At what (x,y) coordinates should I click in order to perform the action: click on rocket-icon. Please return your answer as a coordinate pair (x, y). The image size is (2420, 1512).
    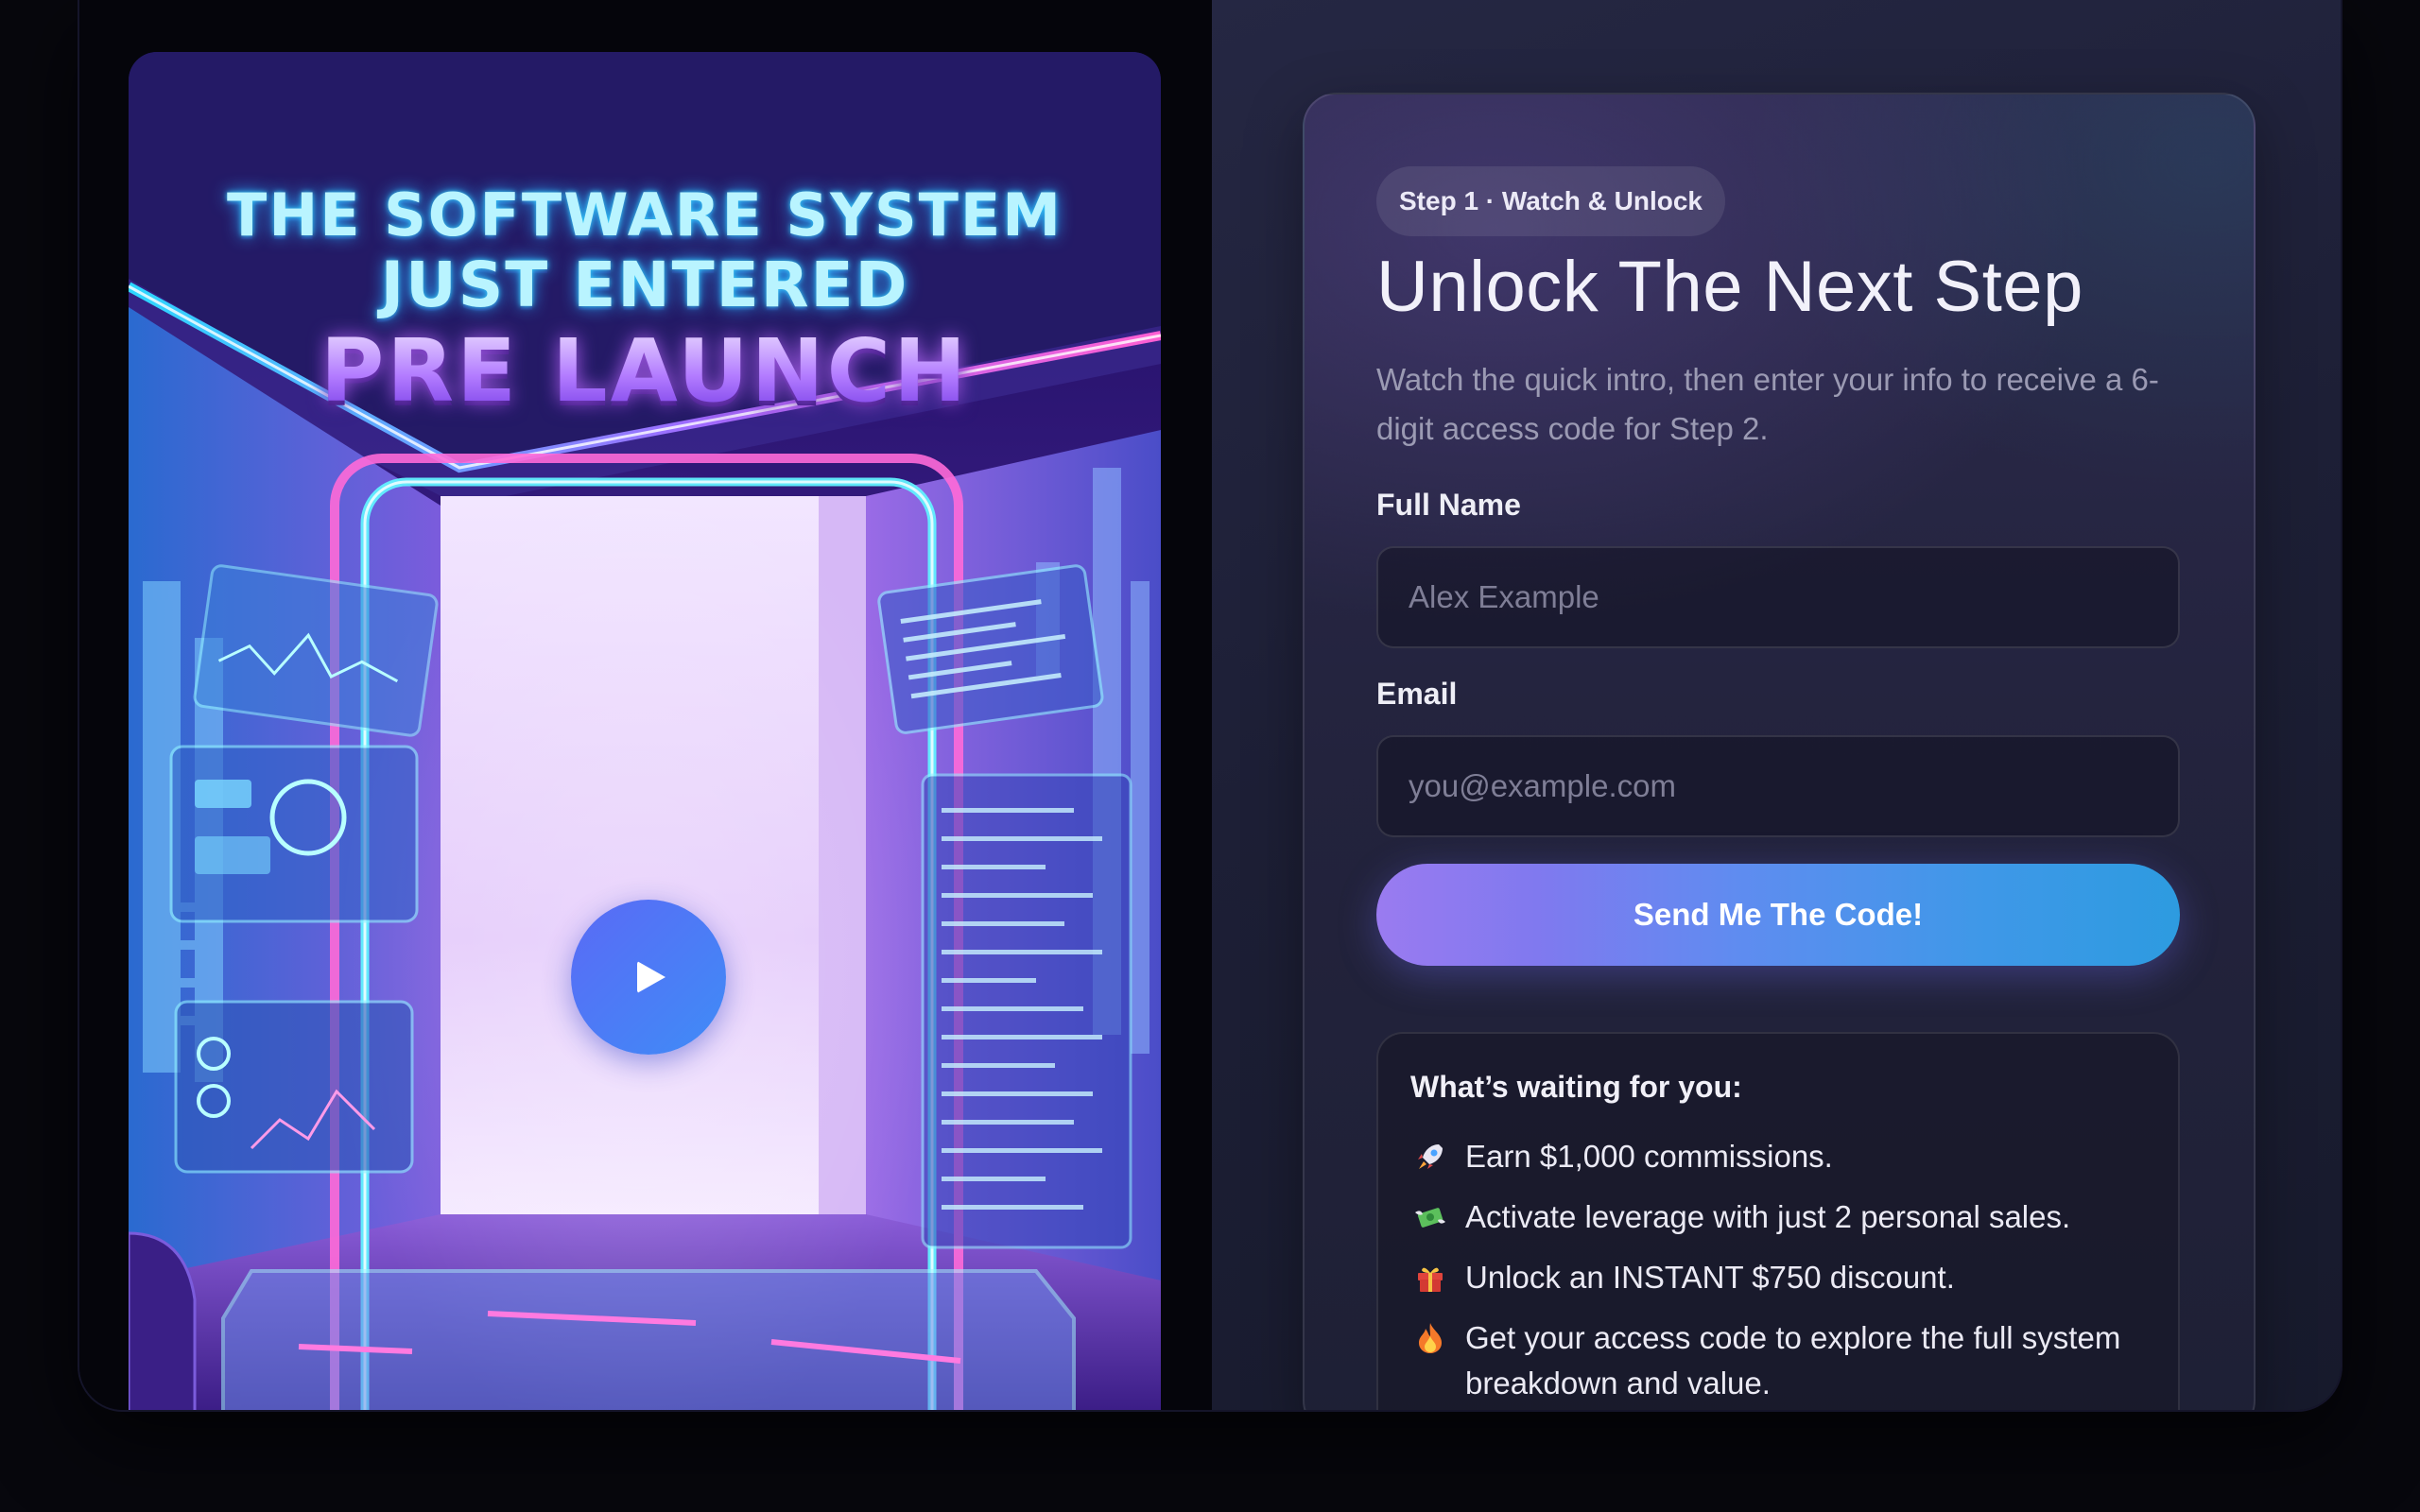
    Looking at the image, I should click on (1430, 1156).